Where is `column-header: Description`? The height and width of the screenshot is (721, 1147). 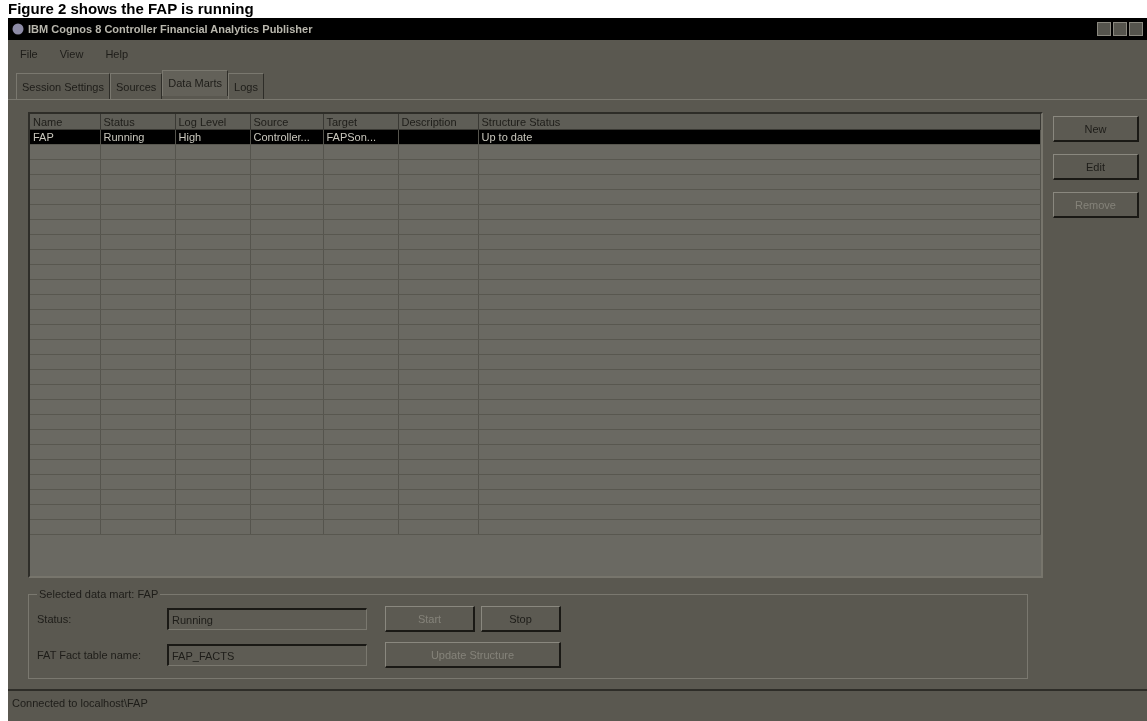 column-header: Description is located at coordinates (438, 122).